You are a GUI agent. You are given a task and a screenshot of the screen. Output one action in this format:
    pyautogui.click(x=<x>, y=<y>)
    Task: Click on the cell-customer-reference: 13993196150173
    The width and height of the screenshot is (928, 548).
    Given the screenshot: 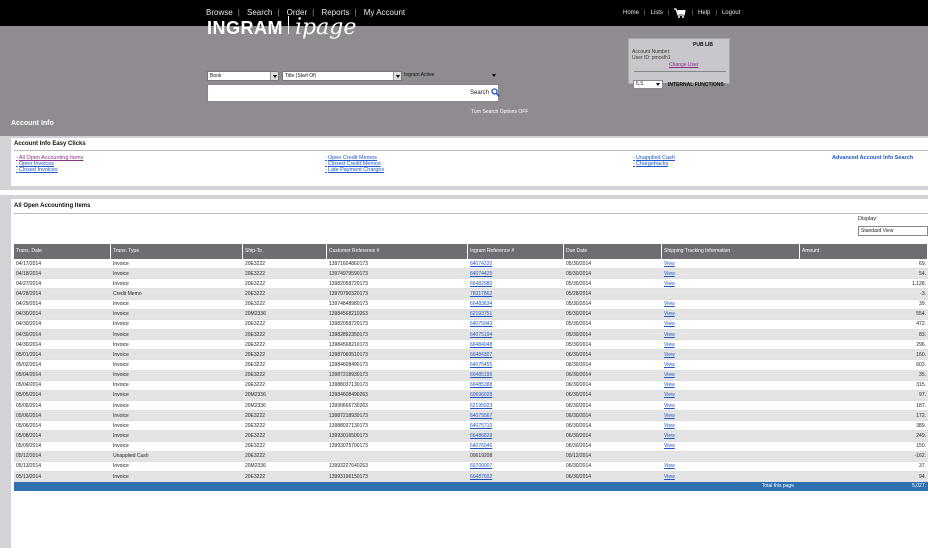 What is the action you would take?
    pyautogui.click(x=348, y=476)
    